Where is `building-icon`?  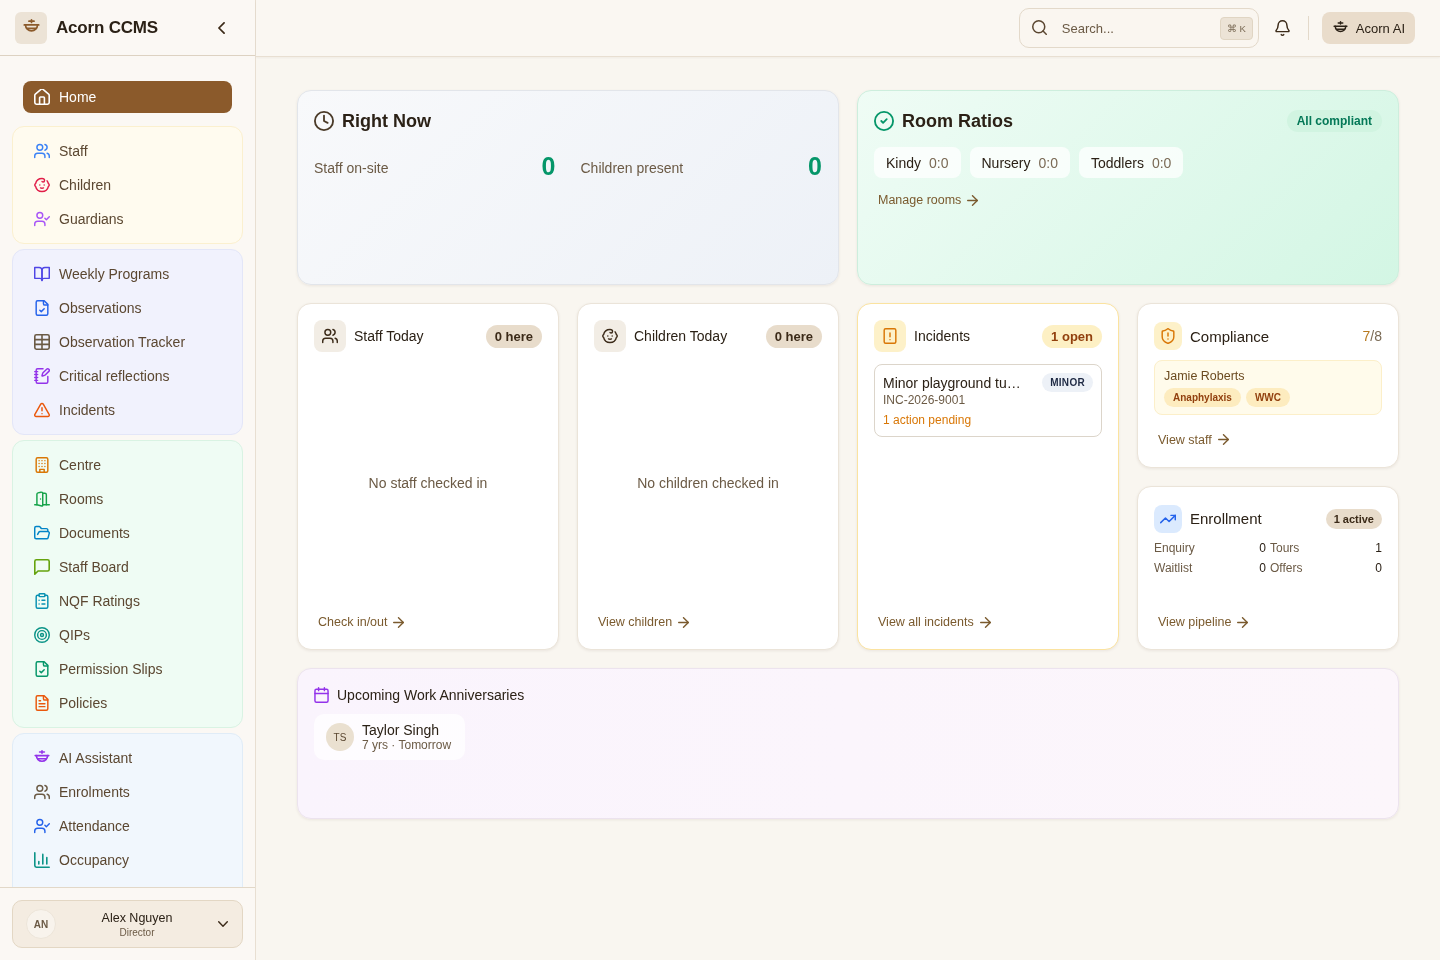 building-icon is located at coordinates (42, 465).